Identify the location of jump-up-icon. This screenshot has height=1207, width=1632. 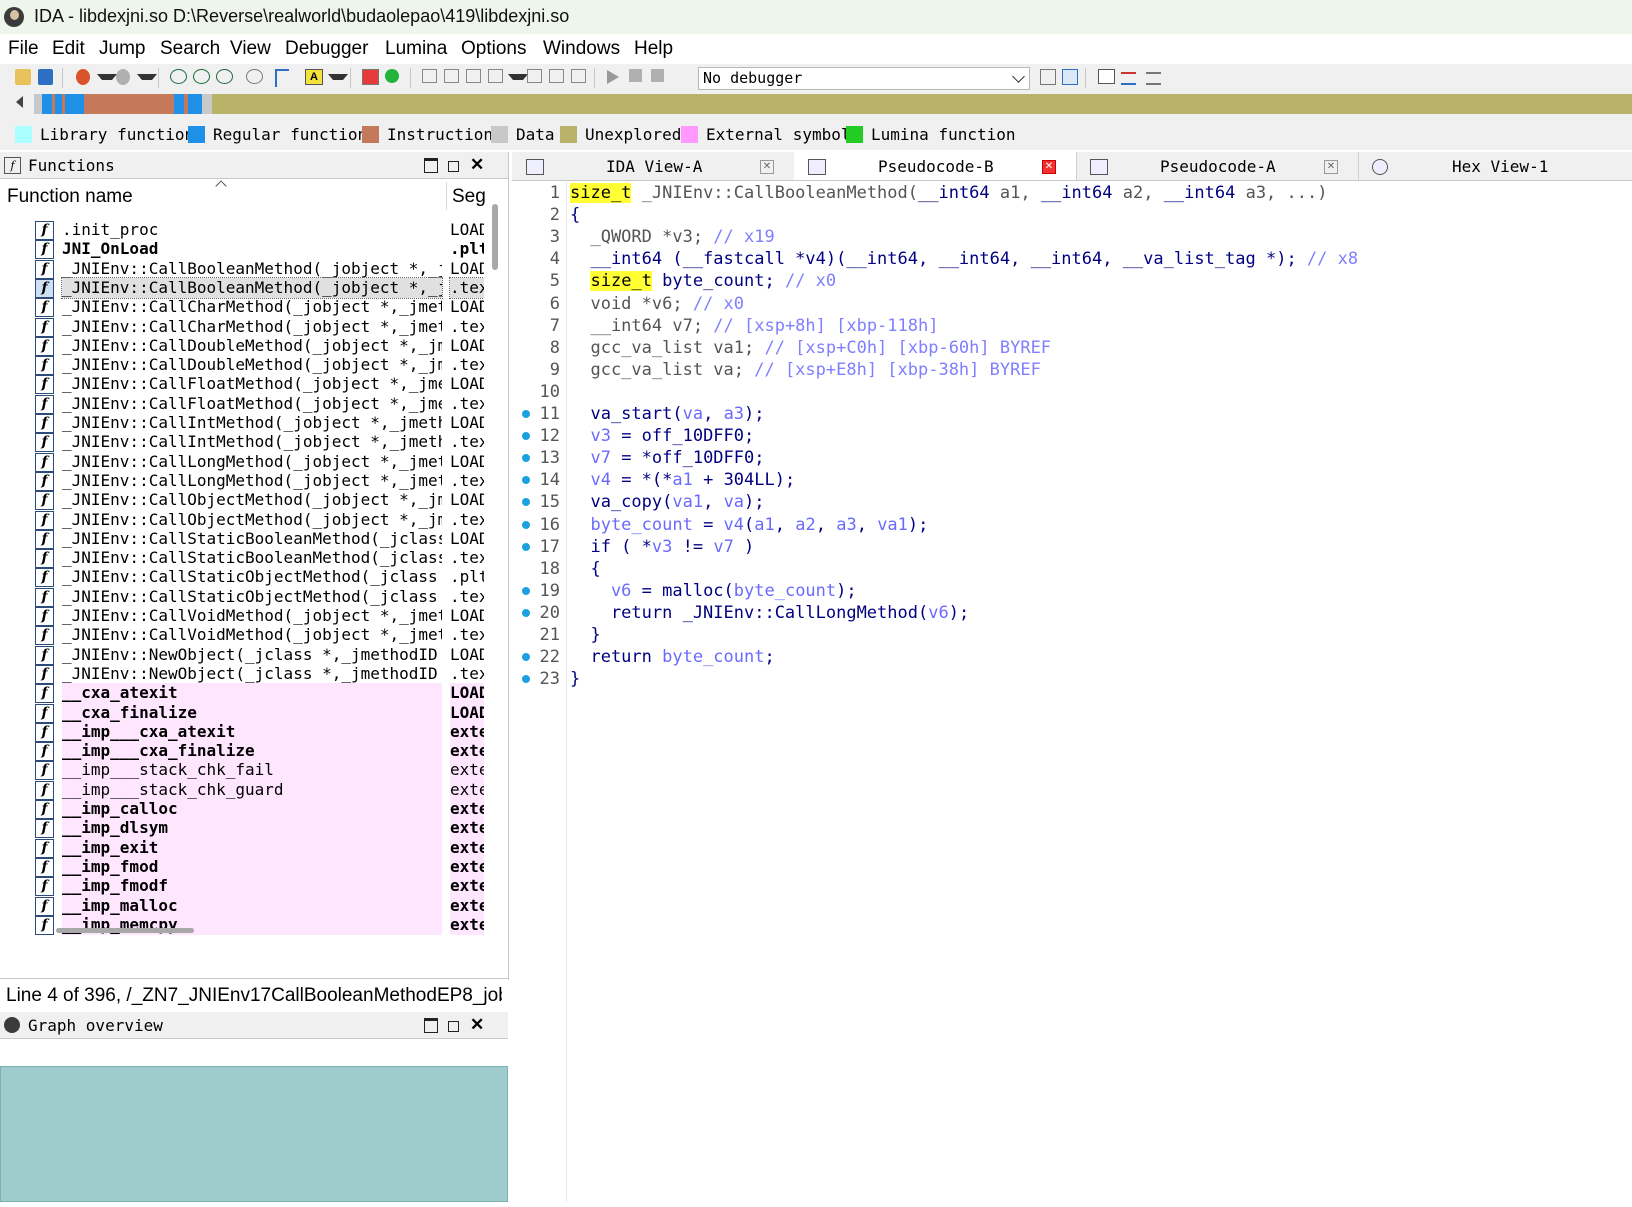
(282, 78).